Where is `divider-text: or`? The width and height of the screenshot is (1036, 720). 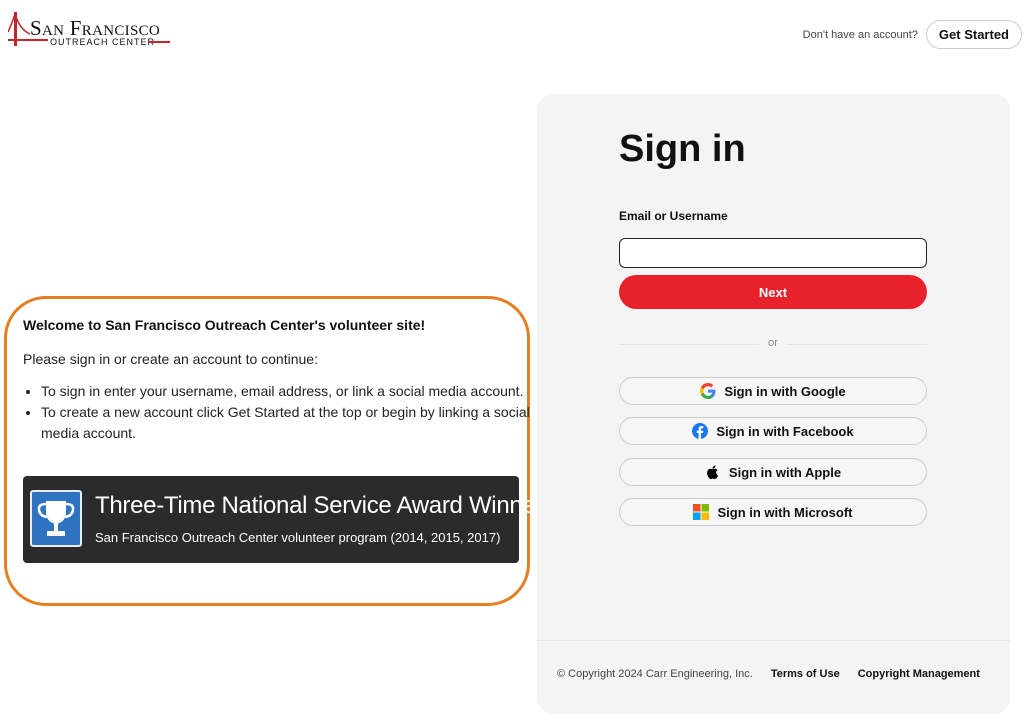 divider-text: or is located at coordinates (773, 343).